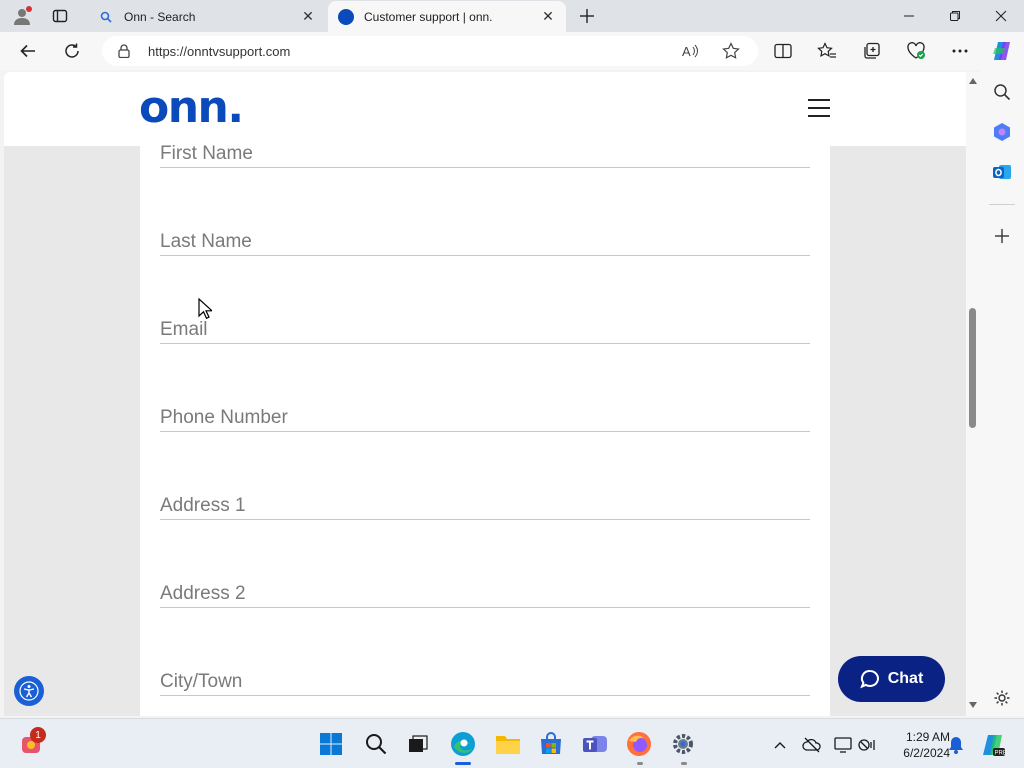  Describe the element at coordinates (126, 51) in the screenshot. I see `lock-icon` at that location.